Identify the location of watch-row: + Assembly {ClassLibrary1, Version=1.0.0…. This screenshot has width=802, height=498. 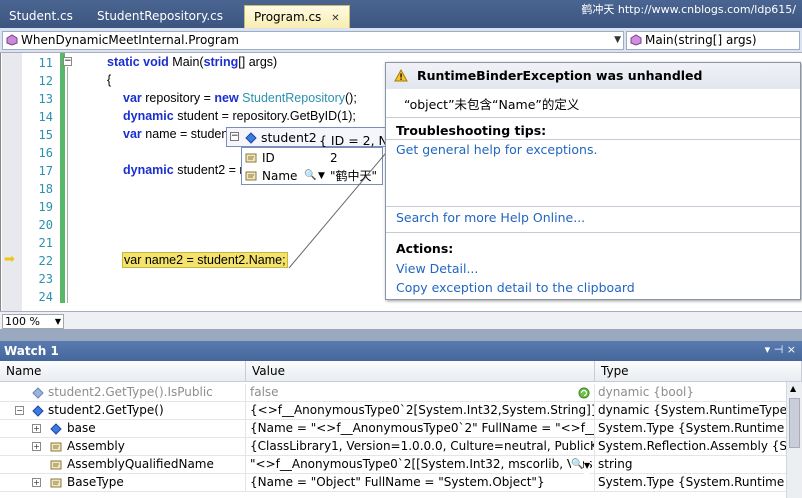
(401, 447).